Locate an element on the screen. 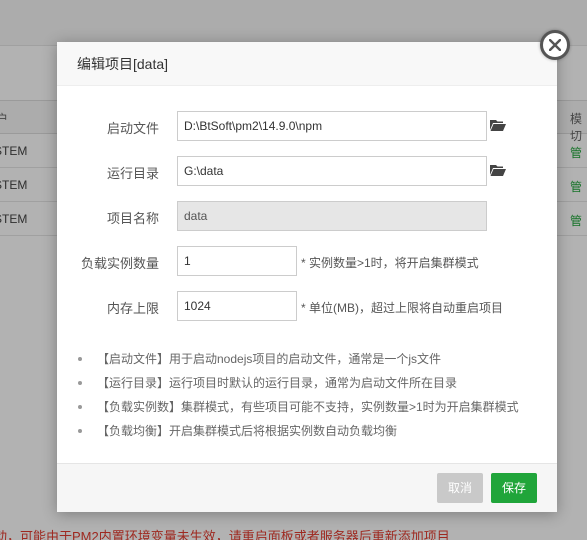 Image resolution: width=587 pixels, height=540 pixels. run-dir-input is located at coordinates (332, 171).